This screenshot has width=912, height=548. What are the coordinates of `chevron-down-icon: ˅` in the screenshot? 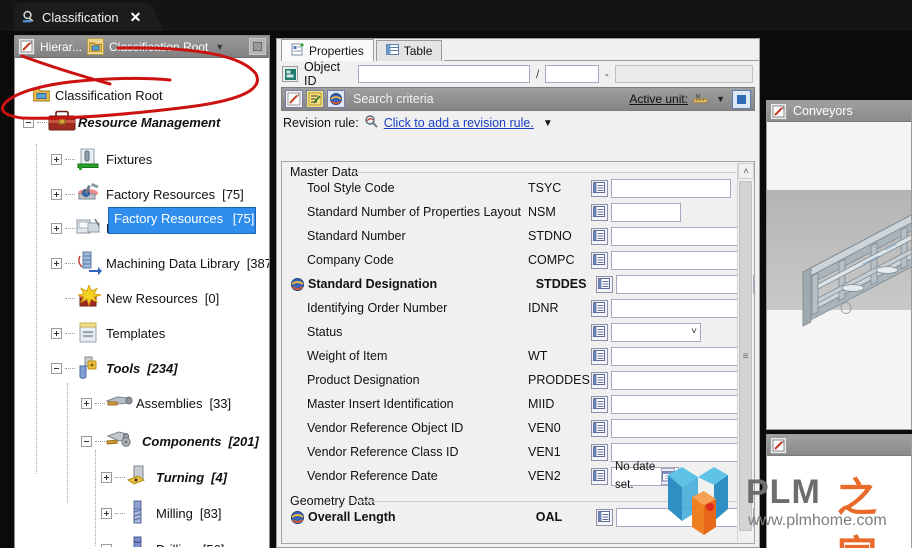 It's located at (694, 332).